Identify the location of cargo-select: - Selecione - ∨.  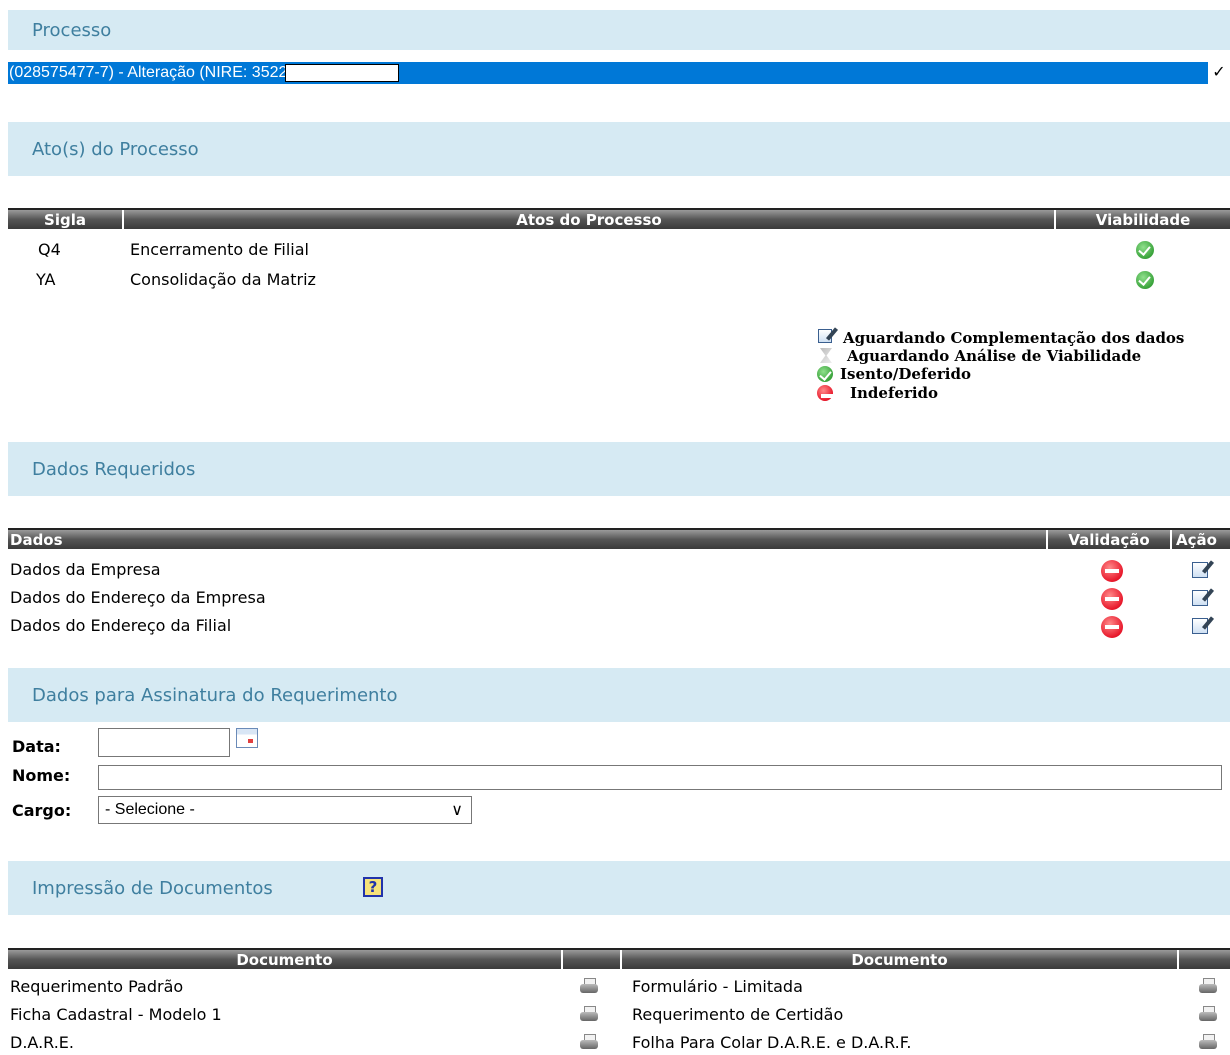
(285, 810).